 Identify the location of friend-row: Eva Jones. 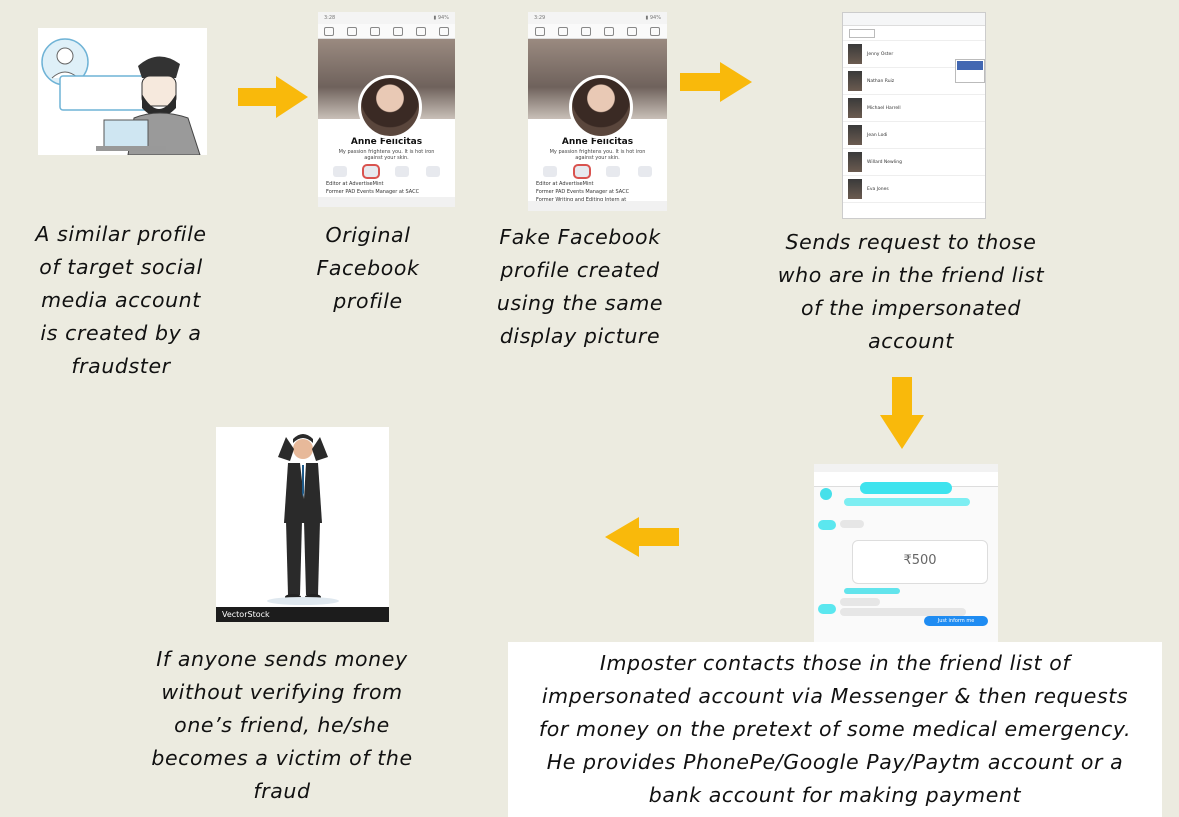
(914, 189).